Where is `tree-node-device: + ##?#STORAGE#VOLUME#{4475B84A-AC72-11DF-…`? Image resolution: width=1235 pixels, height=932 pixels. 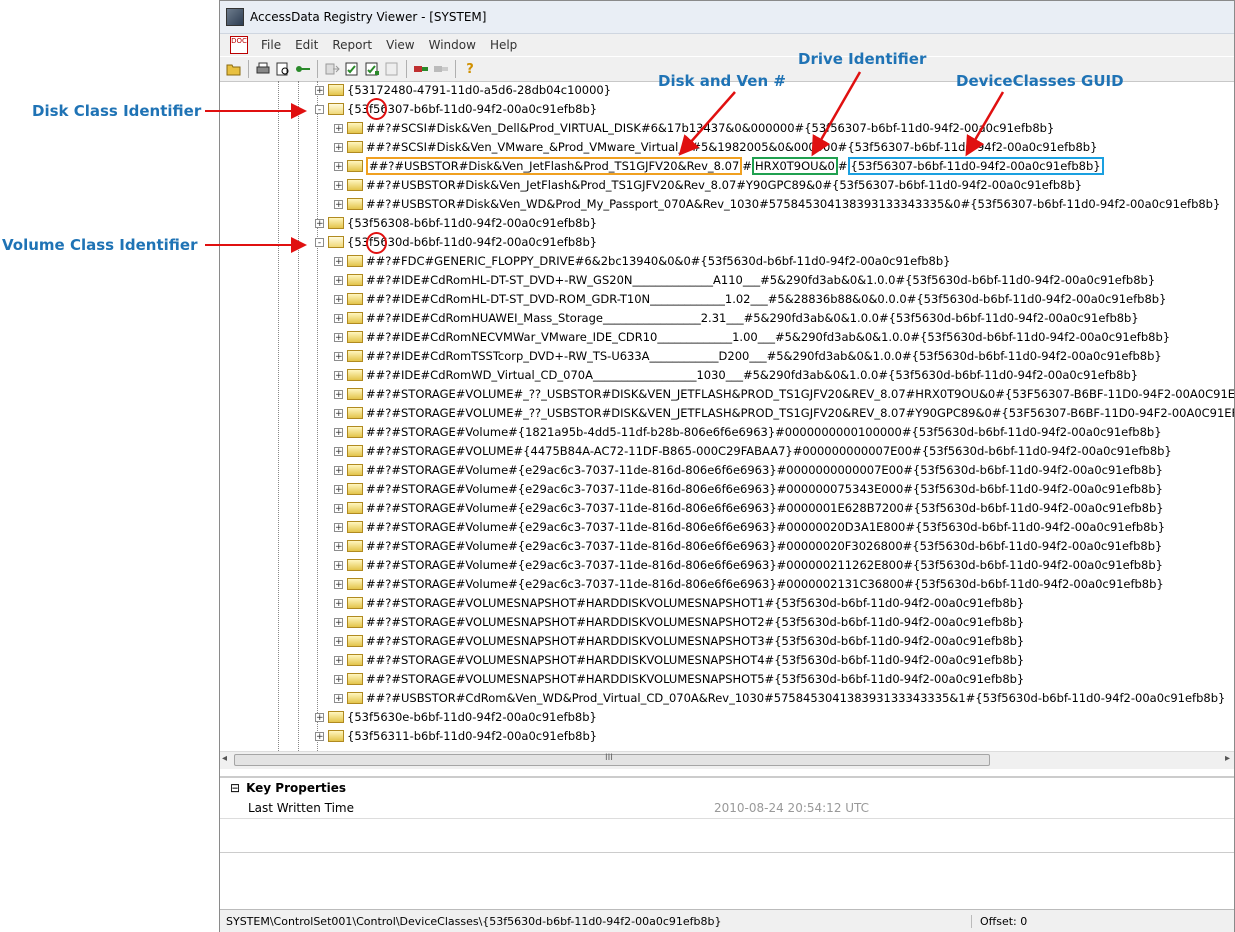 tree-node-device: + ##?#STORAGE#VOLUME#{4475B84A-AC72-11DF-… is located at coordinates (753, 451).